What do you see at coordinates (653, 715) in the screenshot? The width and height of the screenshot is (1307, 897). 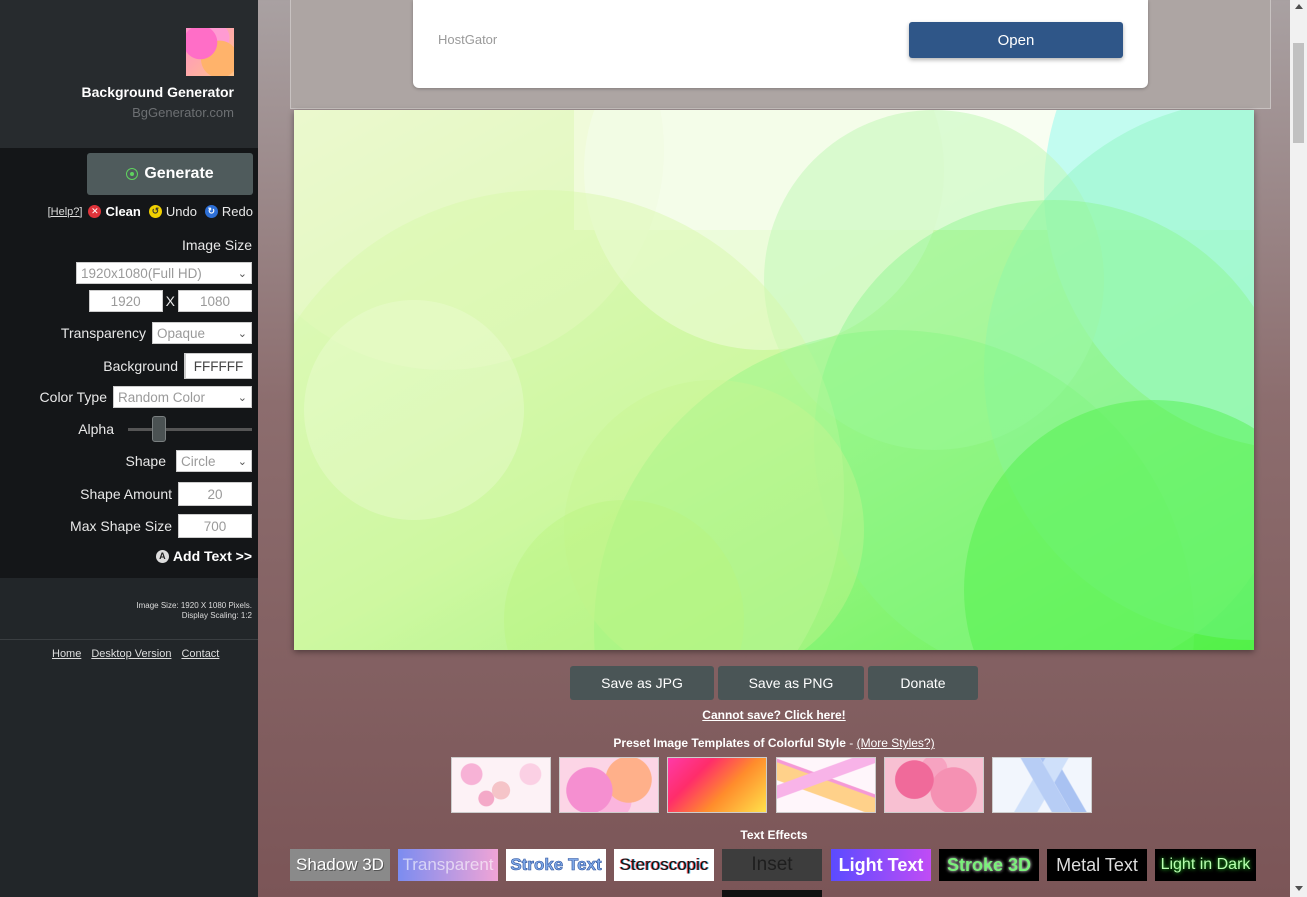 I see `cannot-save-link: Cannot save? Click here!` at bounding box center [653, 715].